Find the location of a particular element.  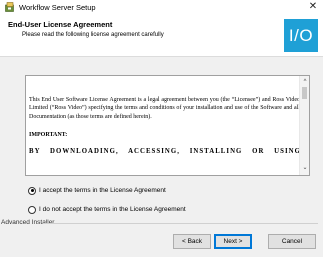

license-important-heading: IMPORTANT: is located at coordinates (48, 135).